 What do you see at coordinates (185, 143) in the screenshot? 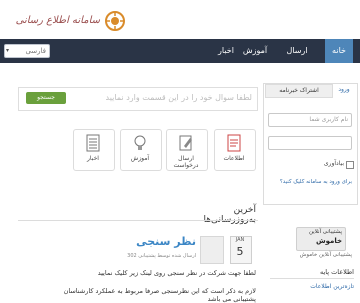
I see `edit-icon` at bounding box center [185, 143].